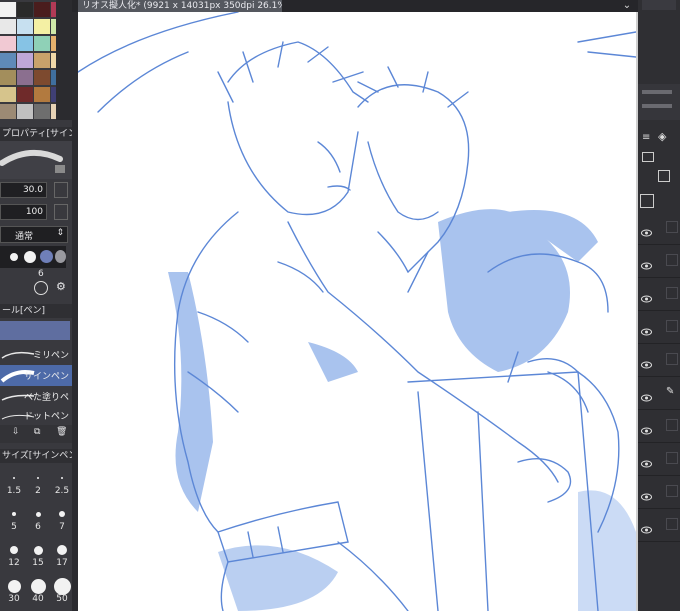 The height and width of the screenshot is (611, 680). What do you see at coordinates (36, 375) in the screenshot?
I see `sub-tool-item-2-selected: サインペン` at bounding box center [36, 375].